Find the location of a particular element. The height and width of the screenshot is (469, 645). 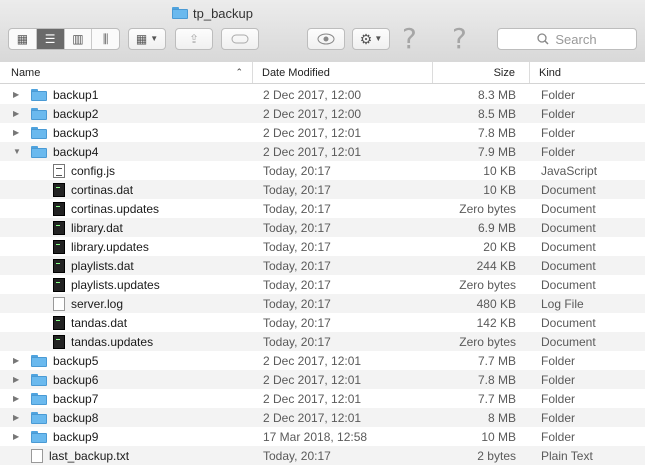

list-row: ▶ backup9 17 Mar 2018, 12:58 10 MB Folder is located at coordinates (322, 436).